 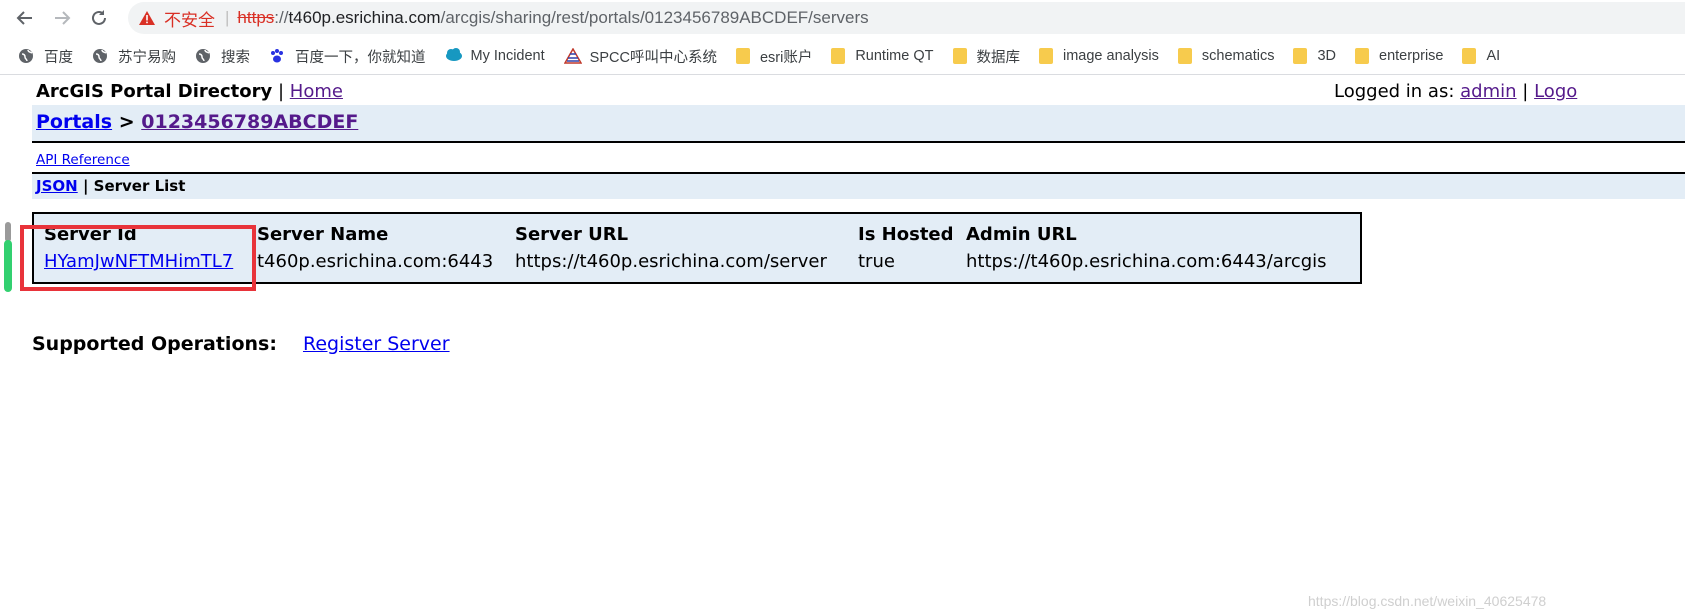 I want to click on back-button, so click(x=25, y=18).